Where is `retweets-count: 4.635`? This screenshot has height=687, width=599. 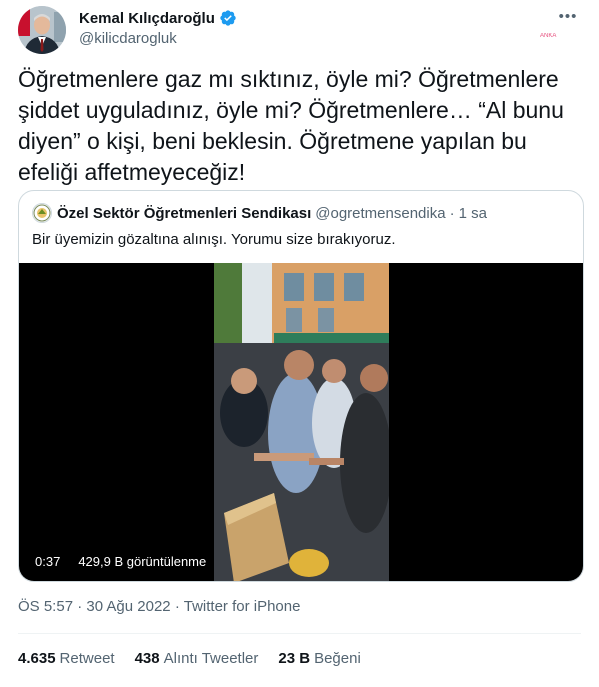 retweets-count: 4.635 is located at coordinates (37, 658).